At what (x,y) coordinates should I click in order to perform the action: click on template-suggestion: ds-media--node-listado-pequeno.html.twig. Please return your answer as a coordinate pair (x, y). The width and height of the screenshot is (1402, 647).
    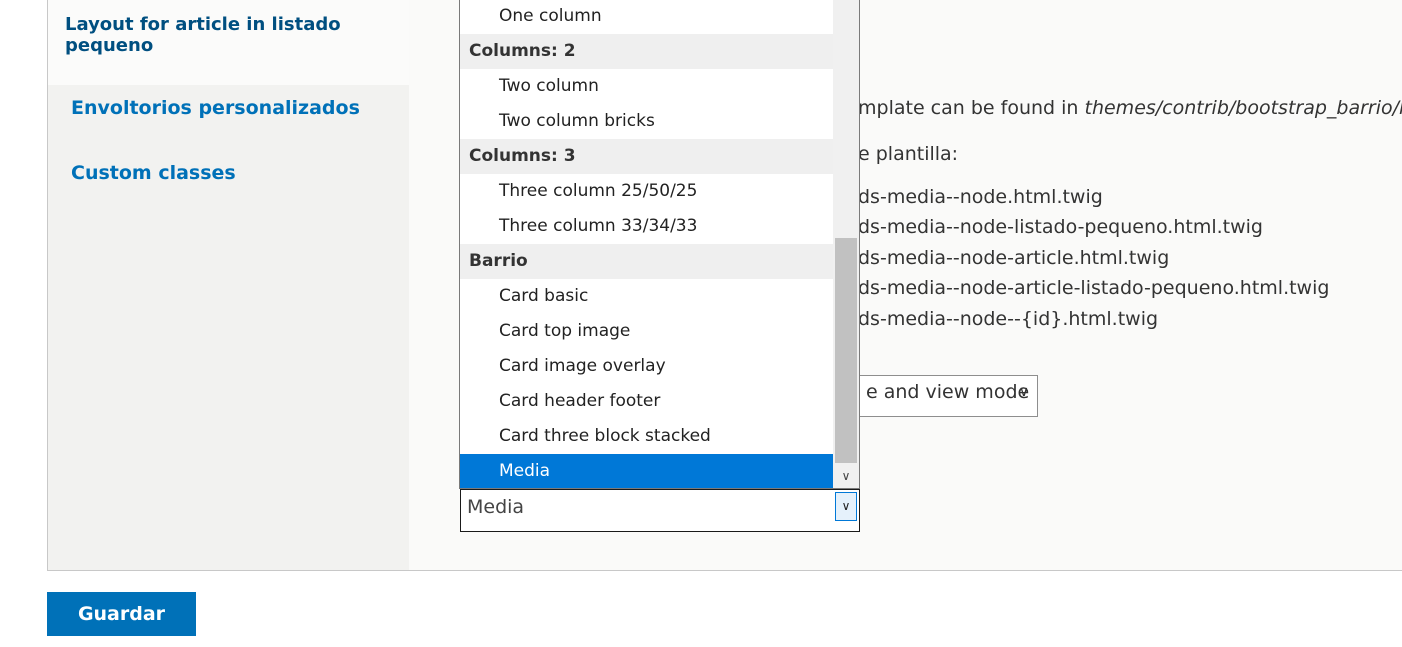
    Looking at the image, I should click on (1060, 227).